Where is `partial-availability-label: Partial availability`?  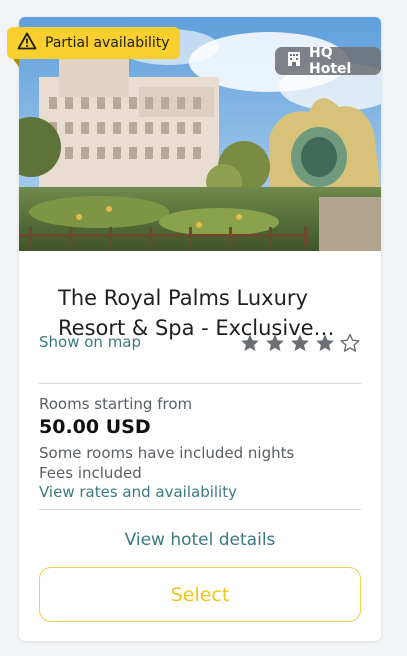
partial-availability-label: Partial availability is located at coordinates (107, 43).